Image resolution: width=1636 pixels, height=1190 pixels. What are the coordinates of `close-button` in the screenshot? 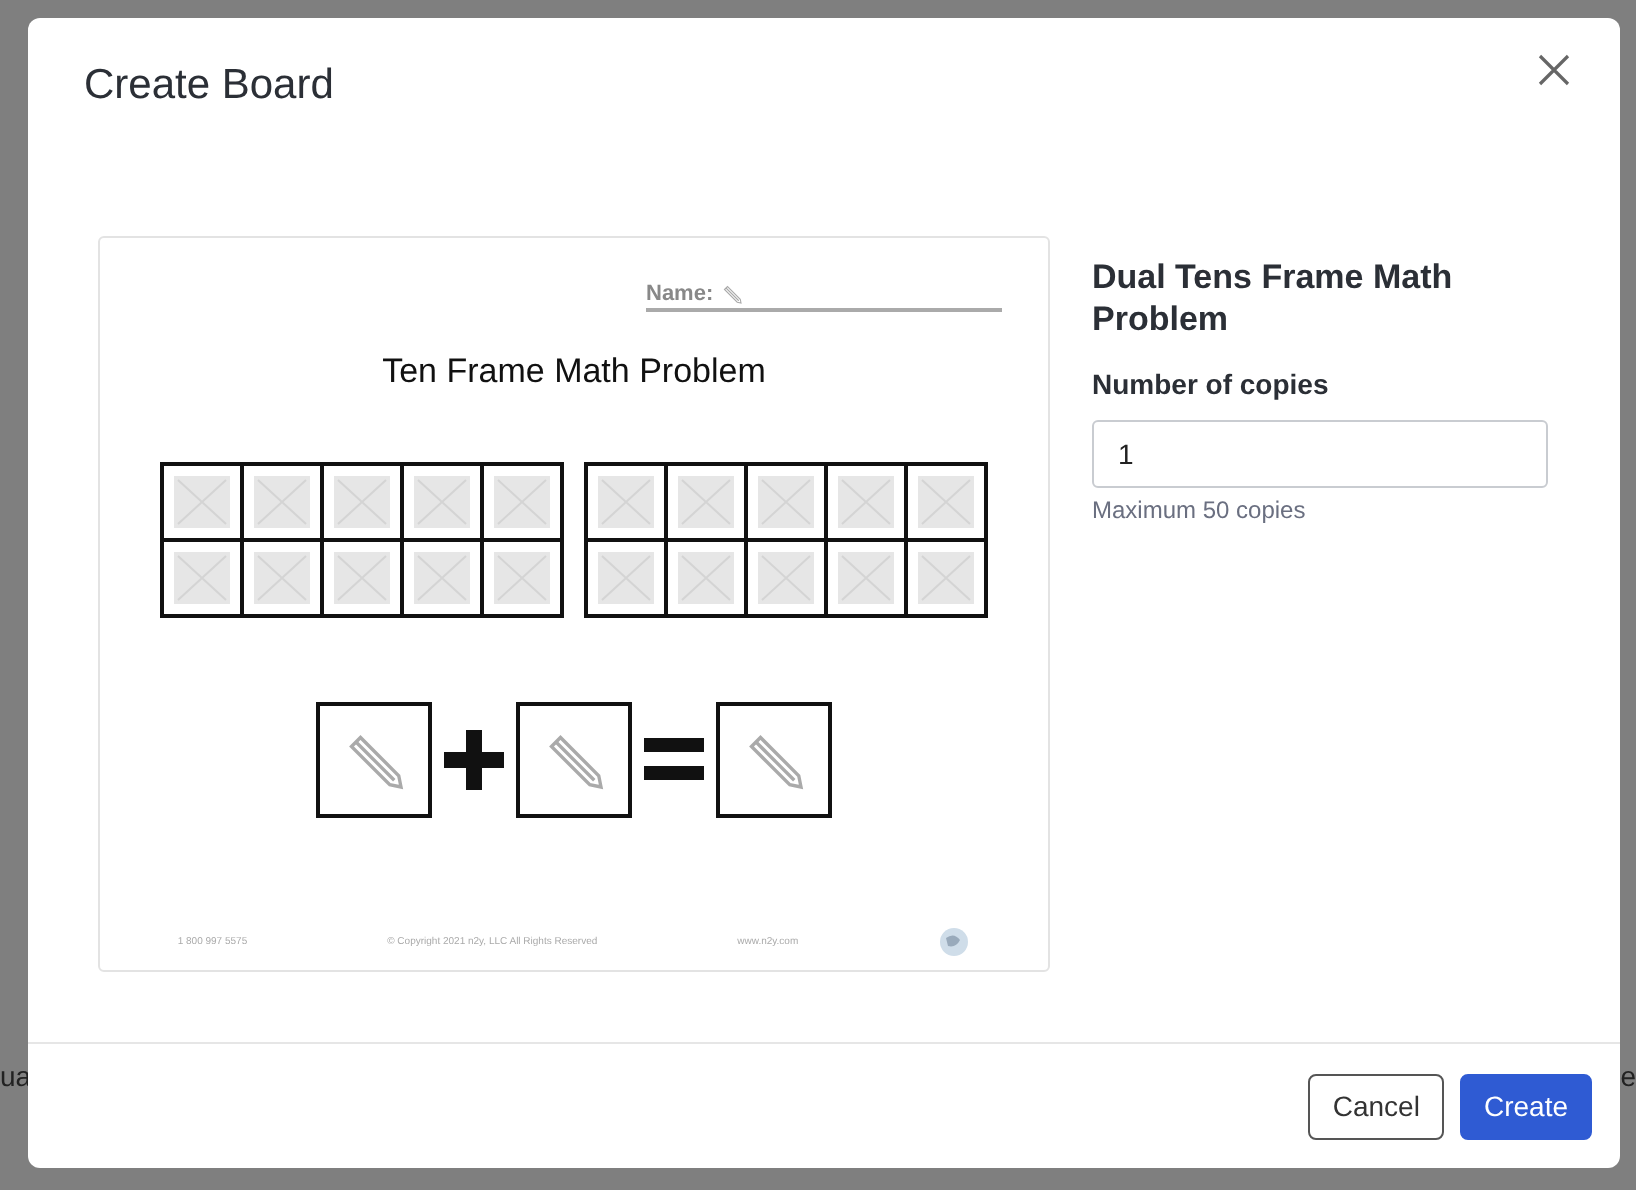 It's located at (1554, 70).